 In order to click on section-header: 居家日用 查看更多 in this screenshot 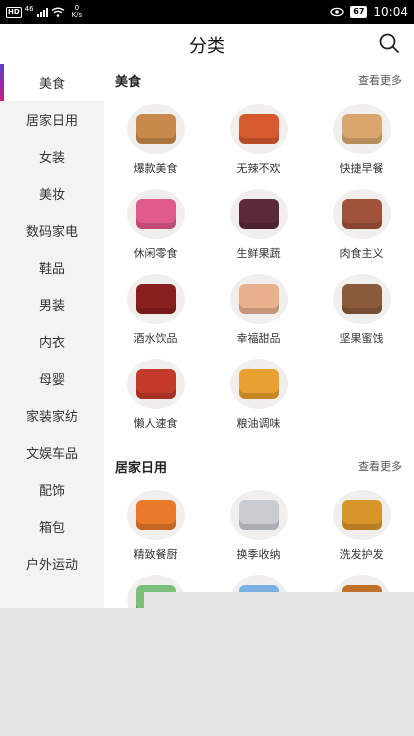, I will do `click(259, 466)`.